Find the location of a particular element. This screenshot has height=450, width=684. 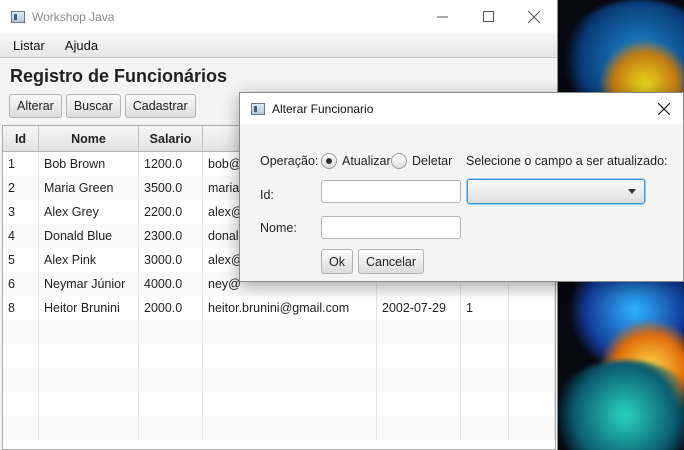

dialog-close-button is located at coordinates (664, 109).